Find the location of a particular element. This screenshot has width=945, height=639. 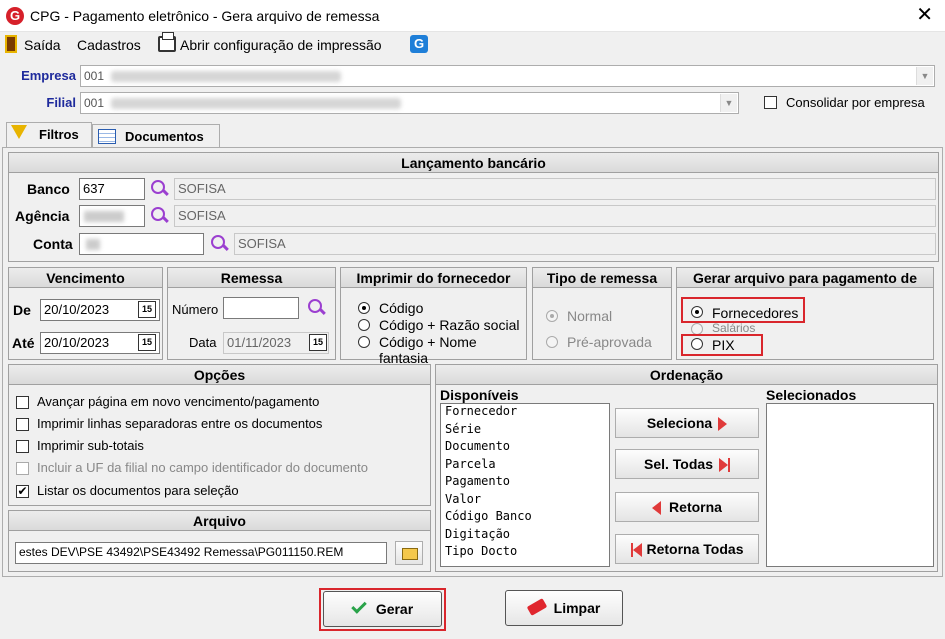

g-app-icon: G is located at coordinates (419, 44).